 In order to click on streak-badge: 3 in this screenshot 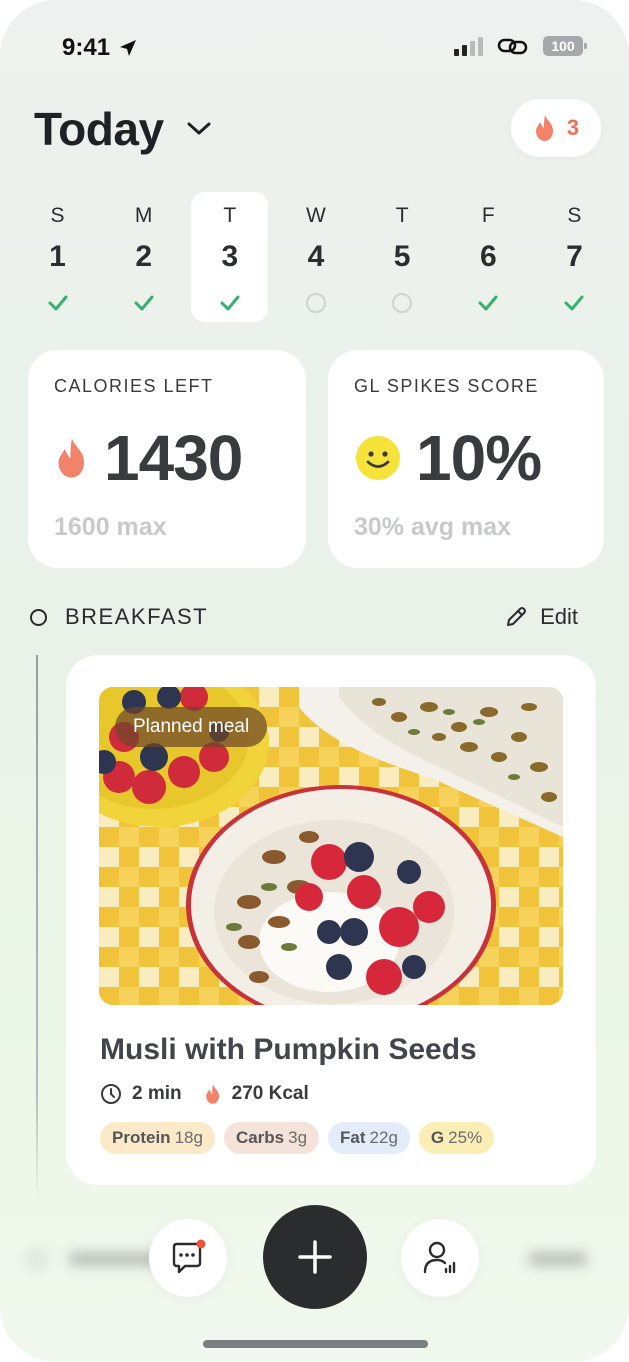, I will do `click(556, 128)`.